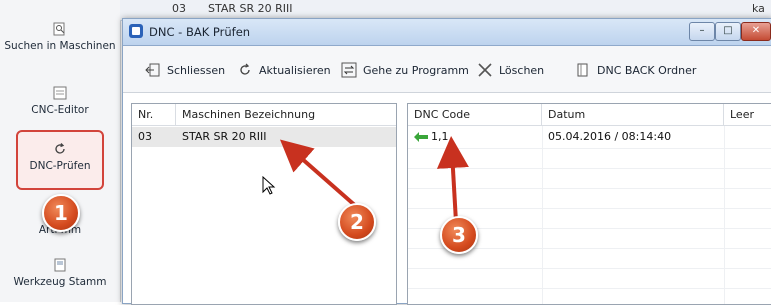 The image size is (771, 305). What do you see at coordinates (357, 222) in the screenshot?
I see `callout-marker-2: 2` at bounding box center [357, 222].